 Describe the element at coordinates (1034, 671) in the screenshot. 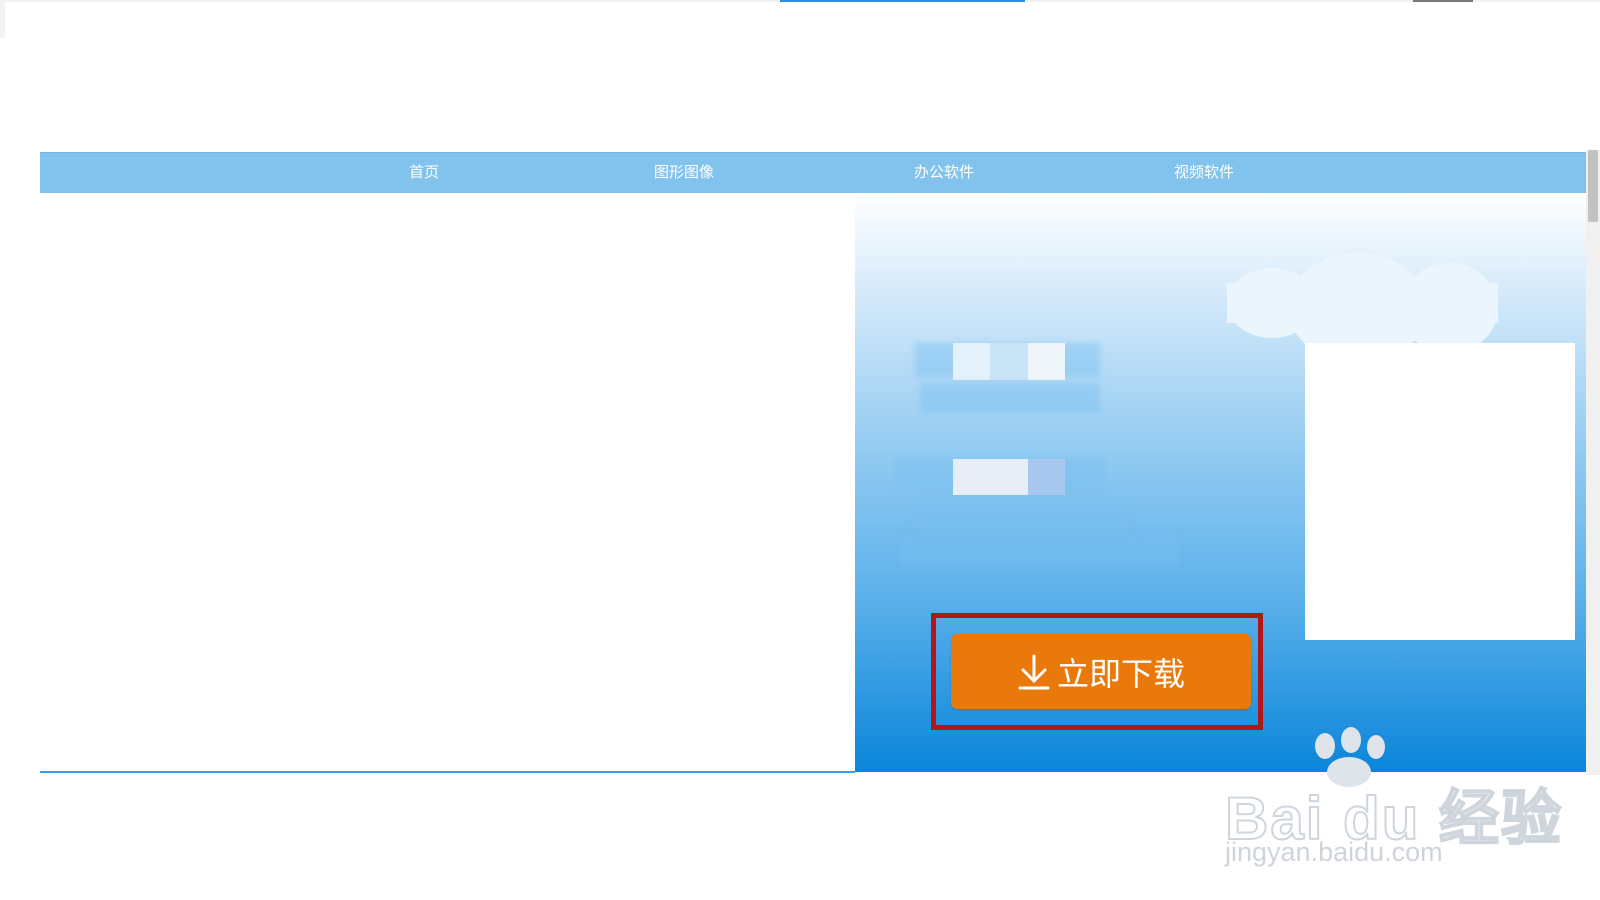

I see `download-arrow-icon` at that location.